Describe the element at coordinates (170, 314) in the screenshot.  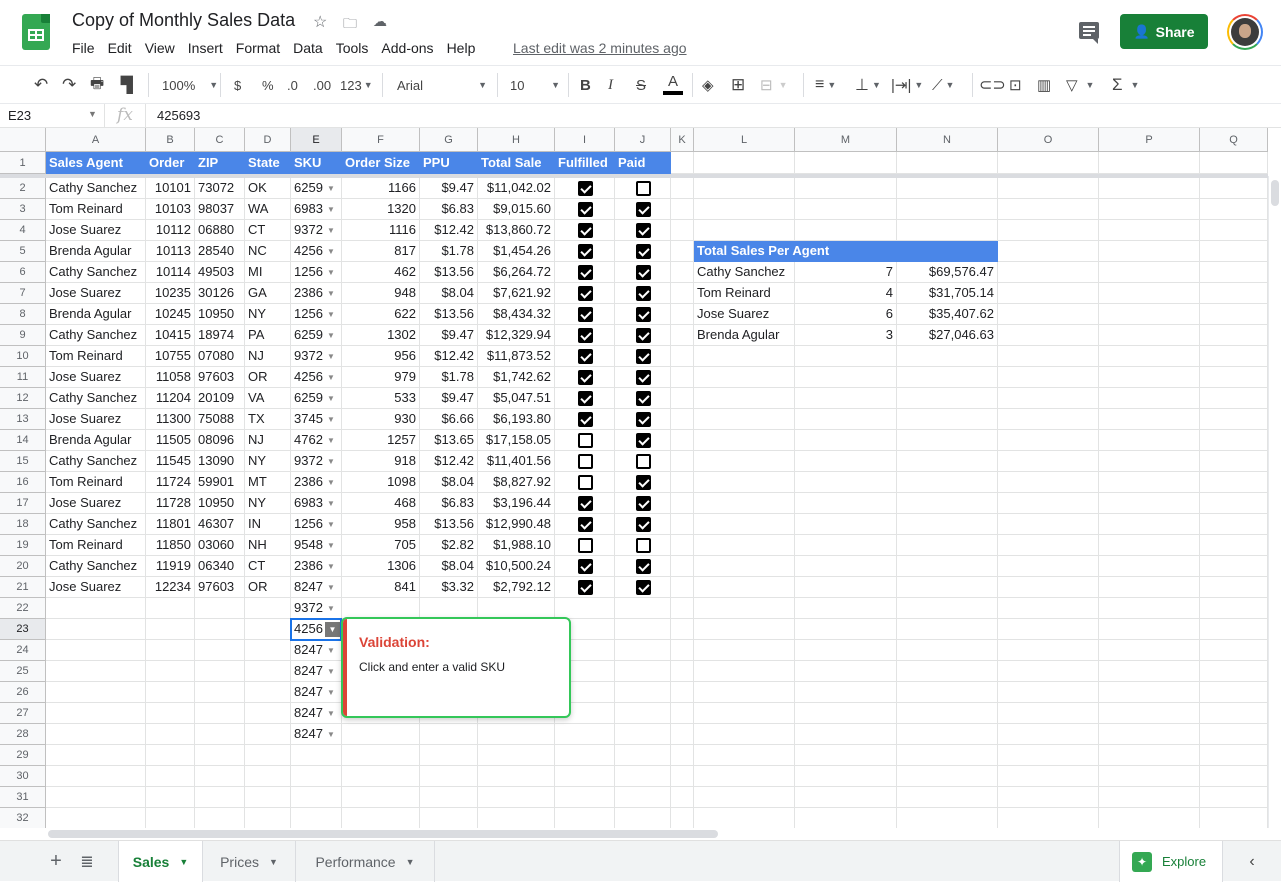
I see `cell-order: 10245` at that location.